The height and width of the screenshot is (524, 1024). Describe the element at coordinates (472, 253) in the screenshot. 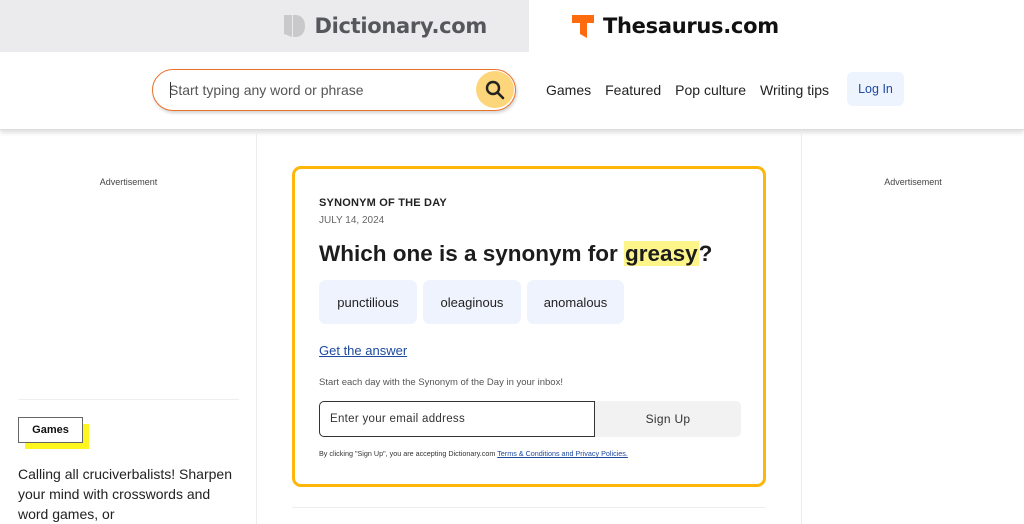

I see `question-prefix: Which one is a synonym for` at that location.